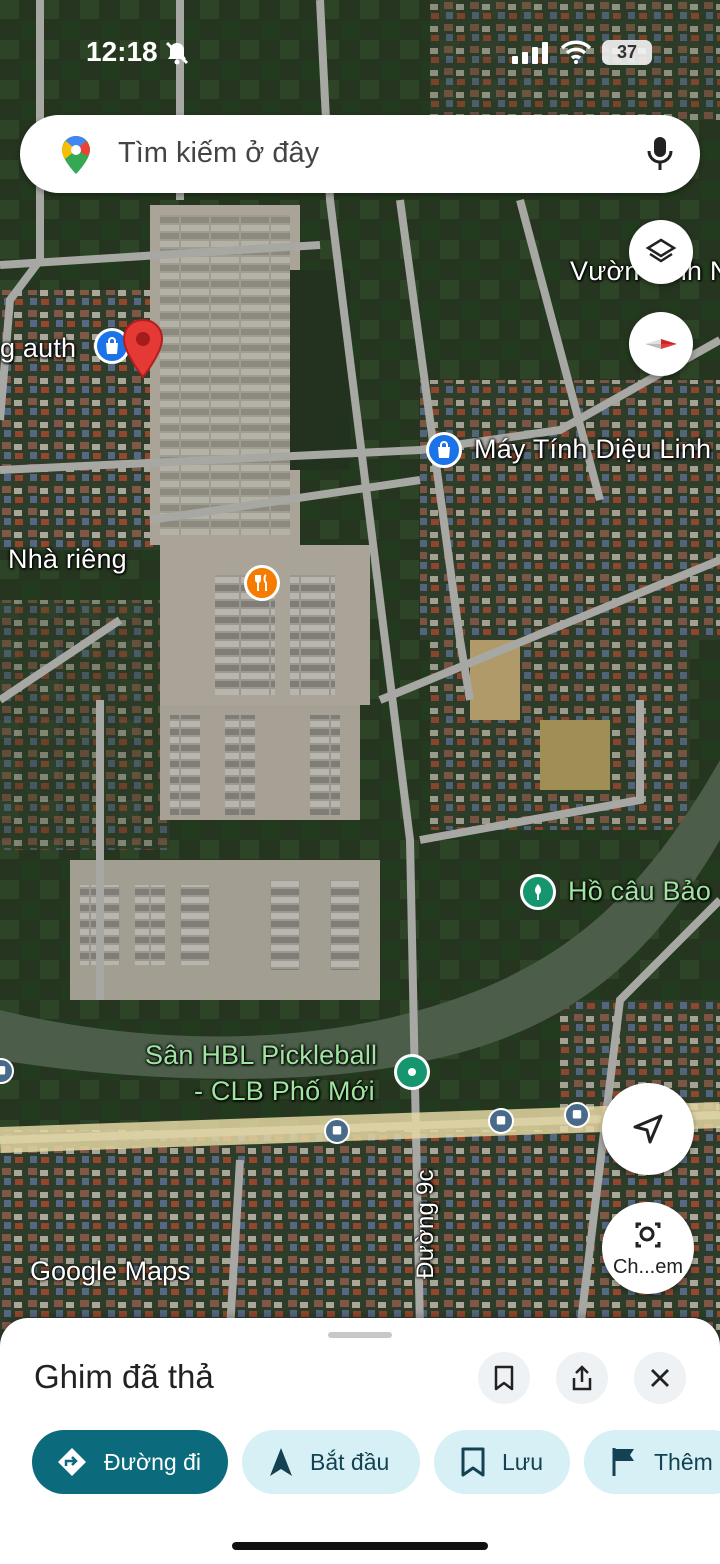  I want to click on my-location-button, so click(648, 1129).